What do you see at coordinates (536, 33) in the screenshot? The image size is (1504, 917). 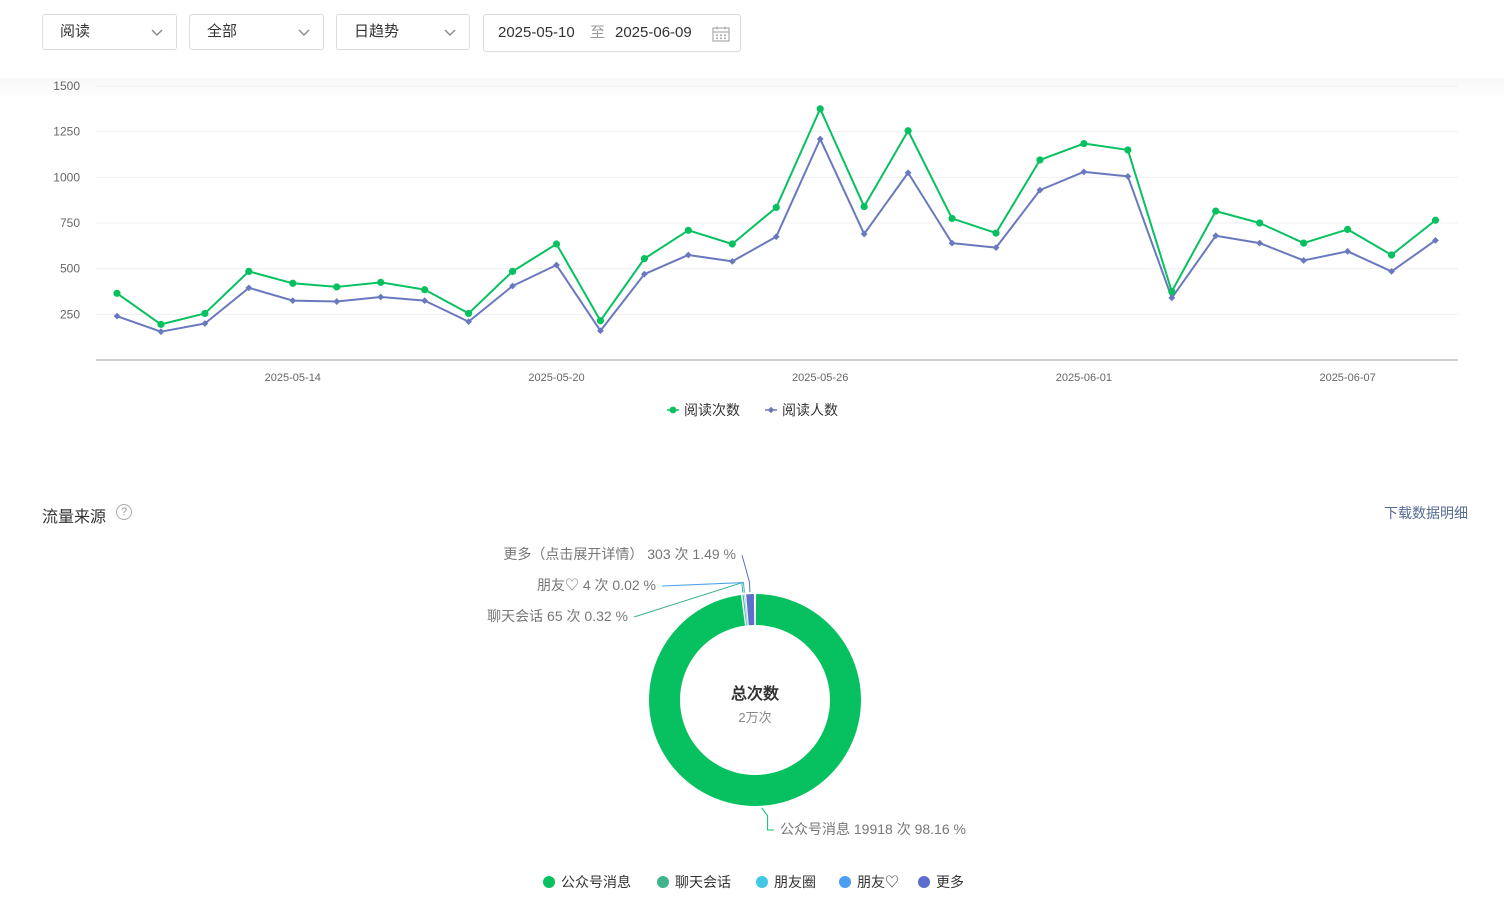 I see `date-start: 2025-05-10` at bounding box center [536, 33].